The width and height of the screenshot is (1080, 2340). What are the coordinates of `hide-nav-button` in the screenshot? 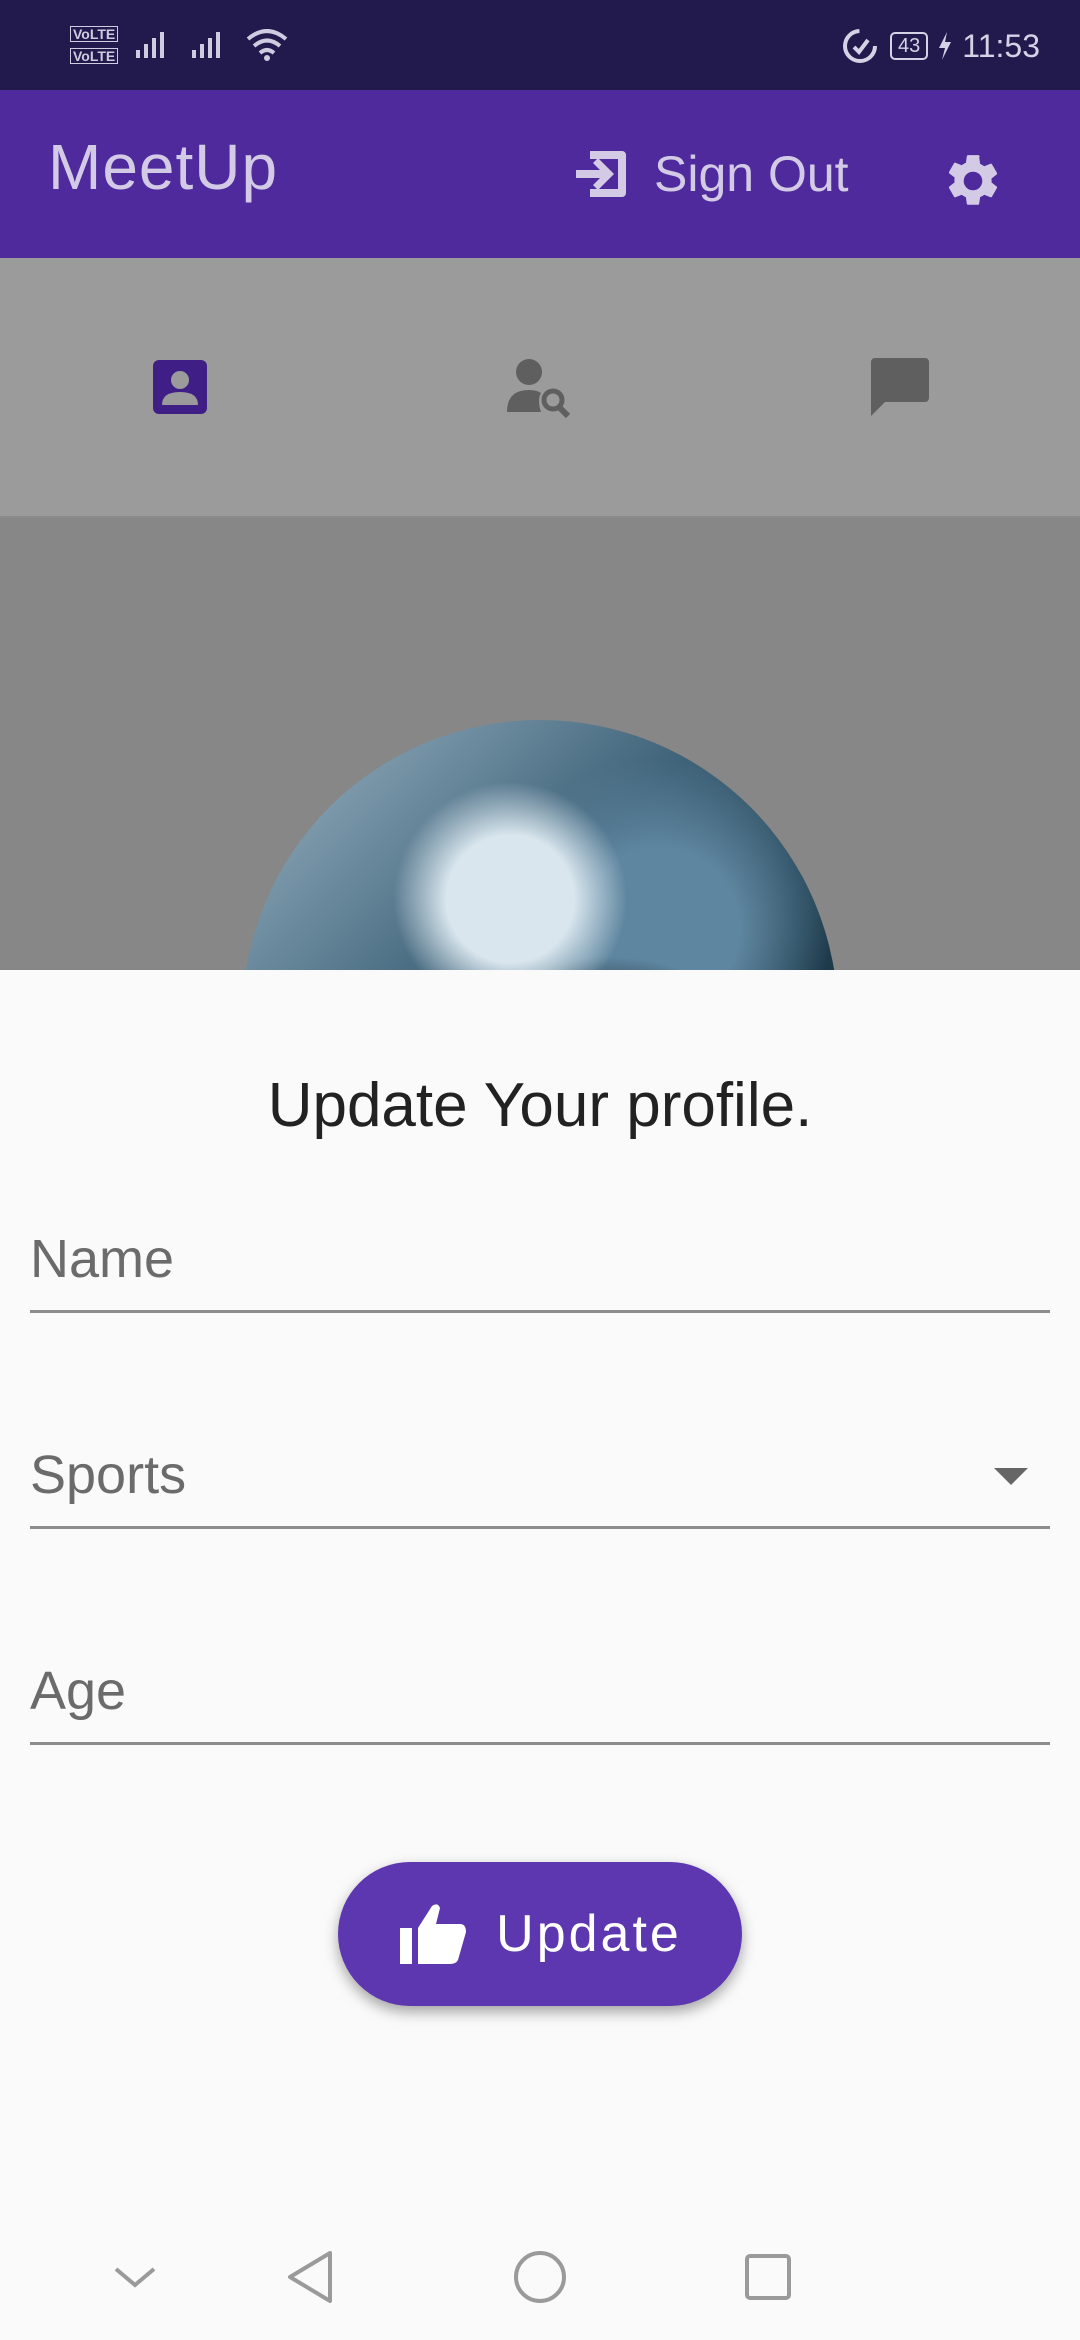 It's located at (135, 2277).